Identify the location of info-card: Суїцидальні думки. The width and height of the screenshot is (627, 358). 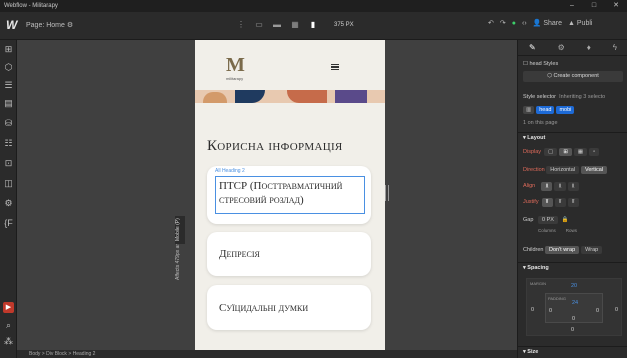
(289, 307).